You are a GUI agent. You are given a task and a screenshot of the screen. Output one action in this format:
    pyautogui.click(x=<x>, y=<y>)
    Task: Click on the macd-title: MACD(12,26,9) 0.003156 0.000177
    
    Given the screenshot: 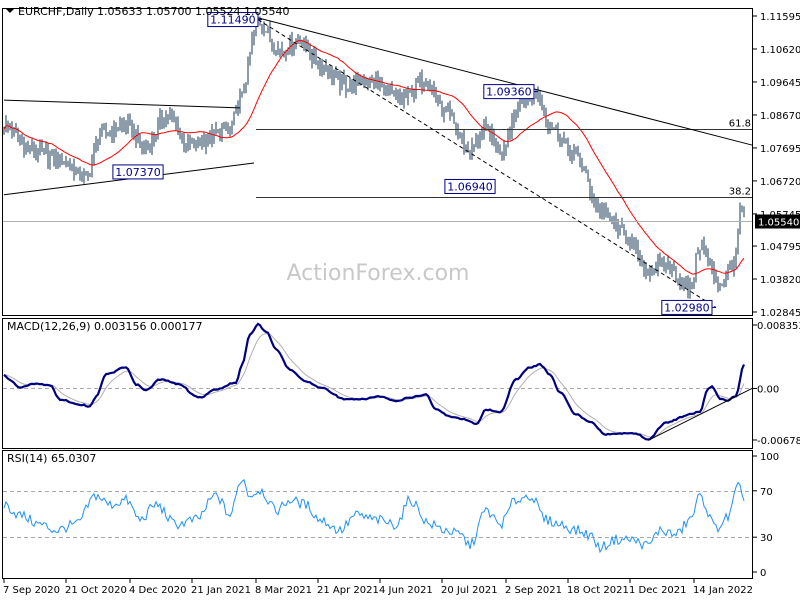 What is the action you would take?
    pyautogui.click(x=105, y=326)
    